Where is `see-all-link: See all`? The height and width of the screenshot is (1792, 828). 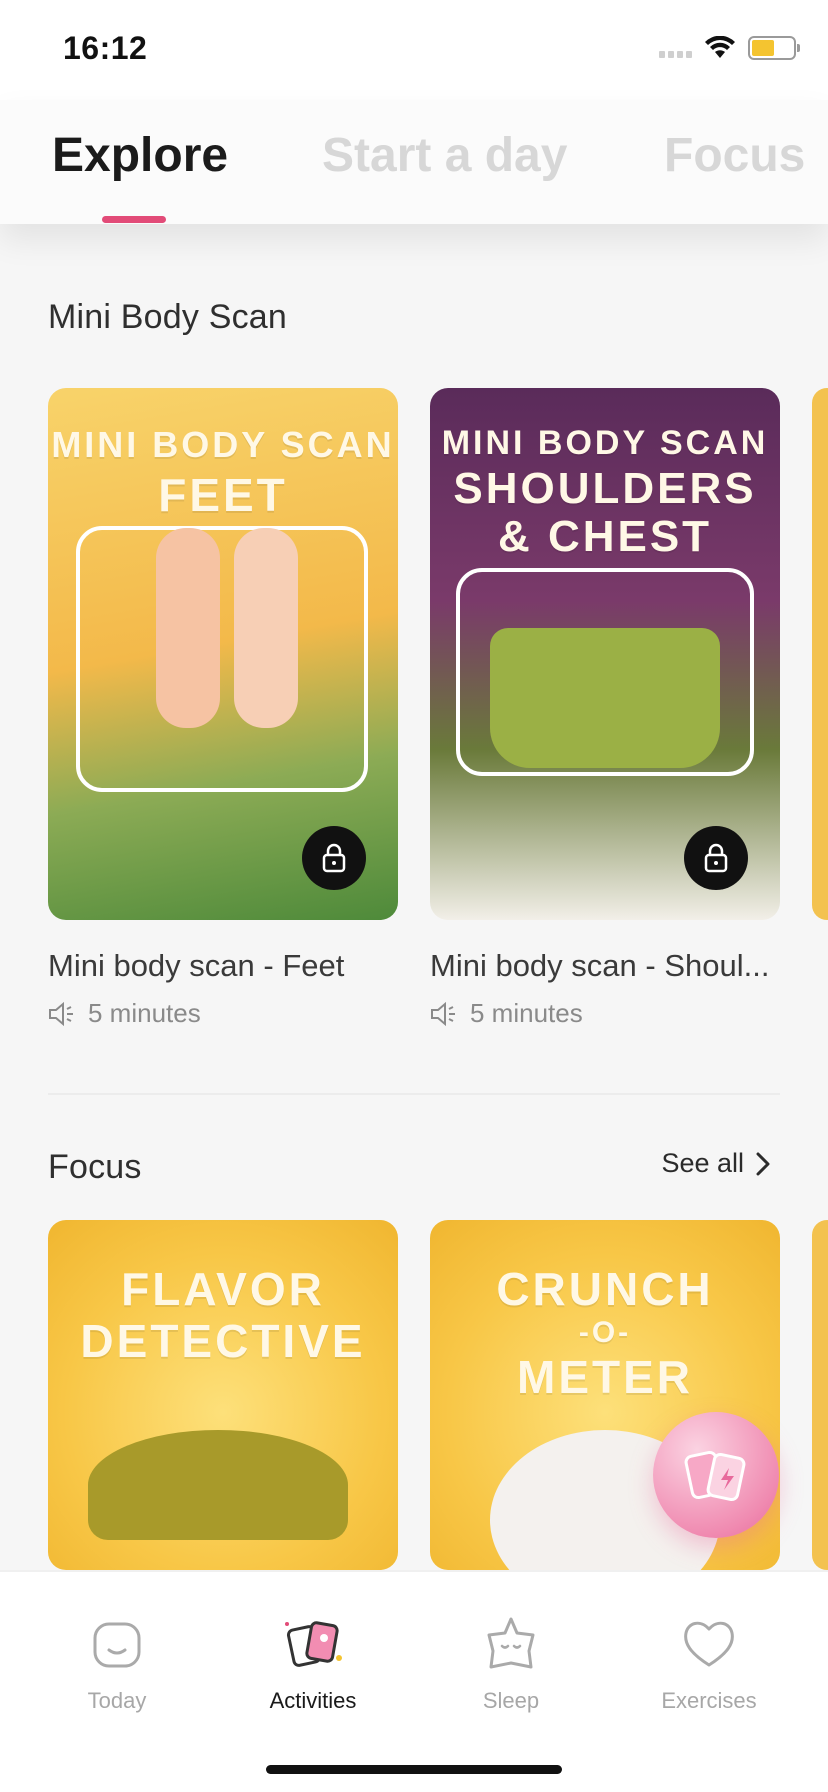
see-all-link: See all is located at coordinates (715, 1163).